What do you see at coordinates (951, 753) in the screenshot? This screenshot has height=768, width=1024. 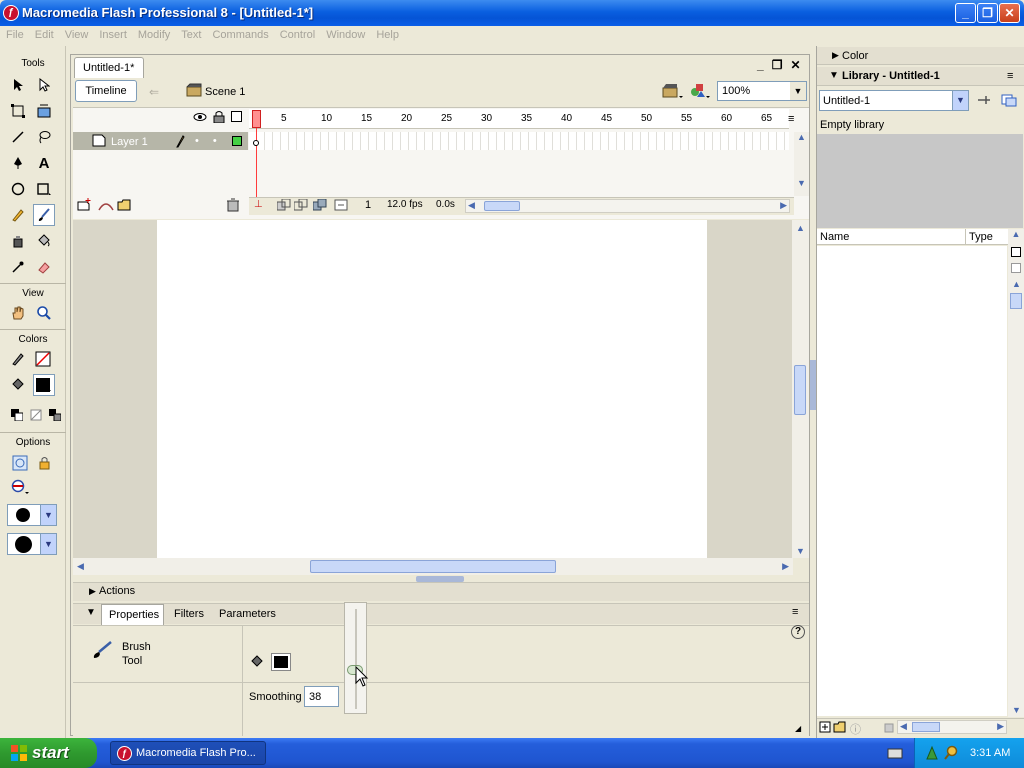 I see `search-tray-icon` at bounding box center [951, 753].